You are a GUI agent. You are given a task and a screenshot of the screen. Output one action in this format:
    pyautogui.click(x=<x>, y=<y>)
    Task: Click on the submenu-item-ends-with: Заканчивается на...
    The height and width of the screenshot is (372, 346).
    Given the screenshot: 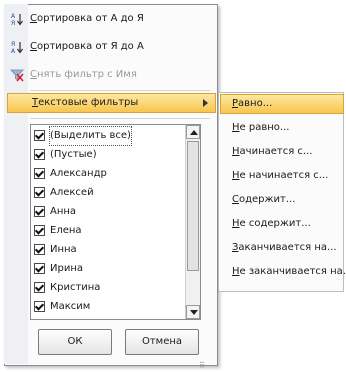 What is the action you would take?
    pyautogui.click(x=284, y=248)
    